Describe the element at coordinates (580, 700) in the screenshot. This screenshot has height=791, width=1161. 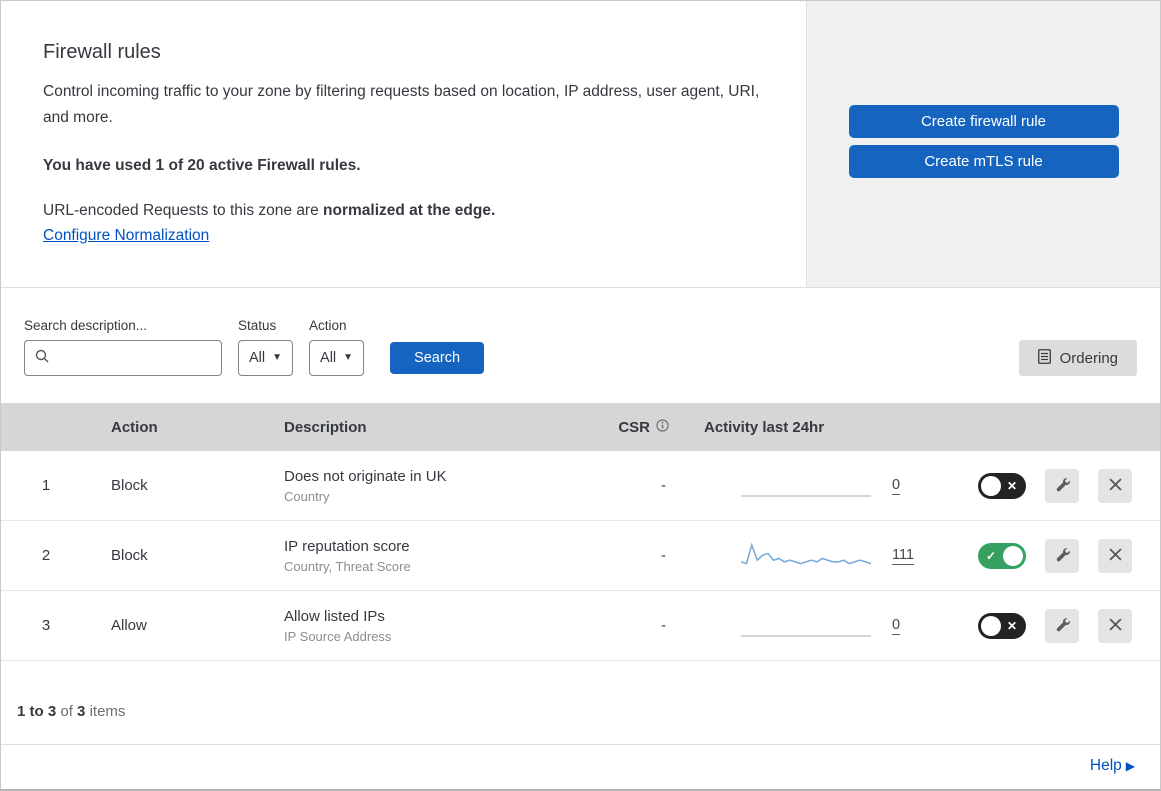
I see `items-count: 1 to 3 of 3 items` at that location.